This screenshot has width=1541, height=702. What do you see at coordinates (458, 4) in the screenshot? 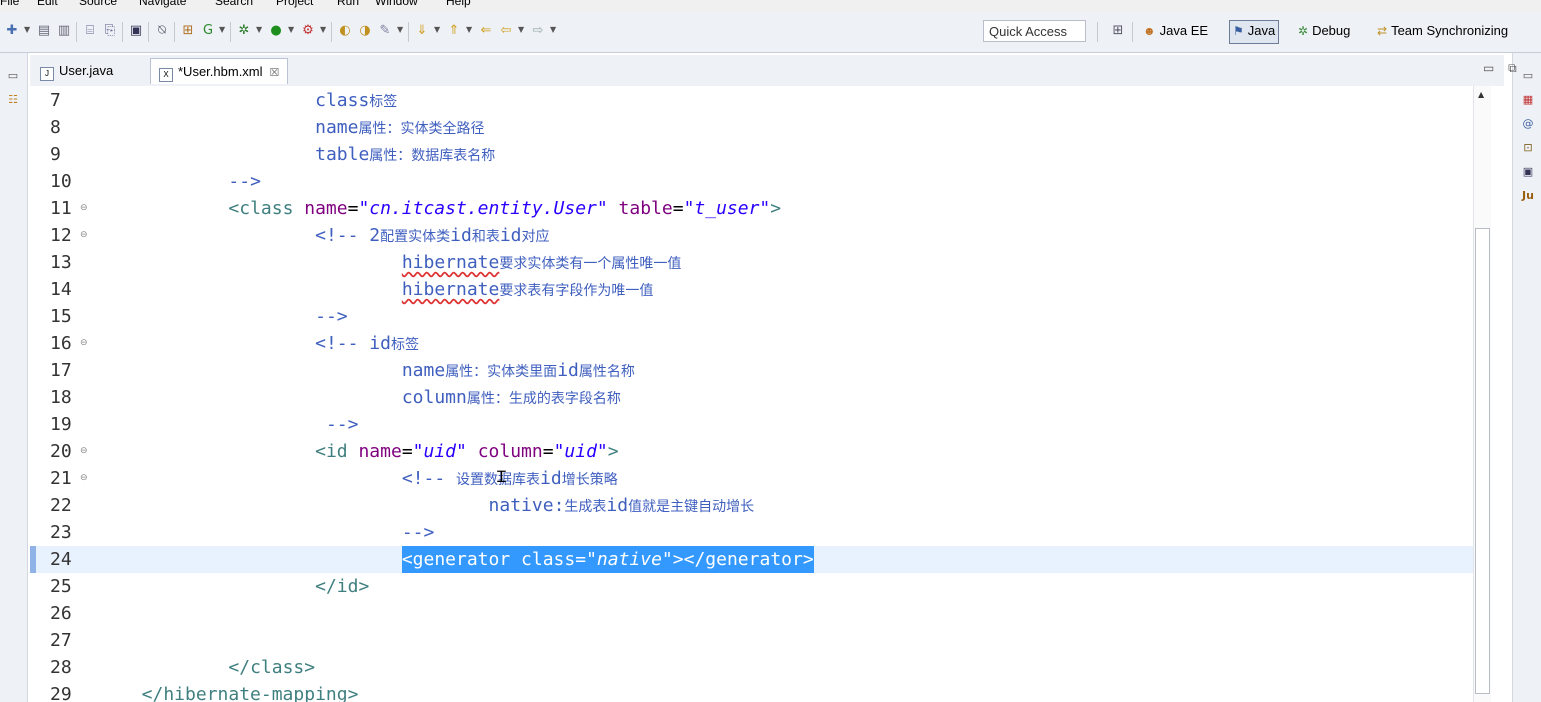
I see `menu-help: Help` at bounding box center [458, 4].